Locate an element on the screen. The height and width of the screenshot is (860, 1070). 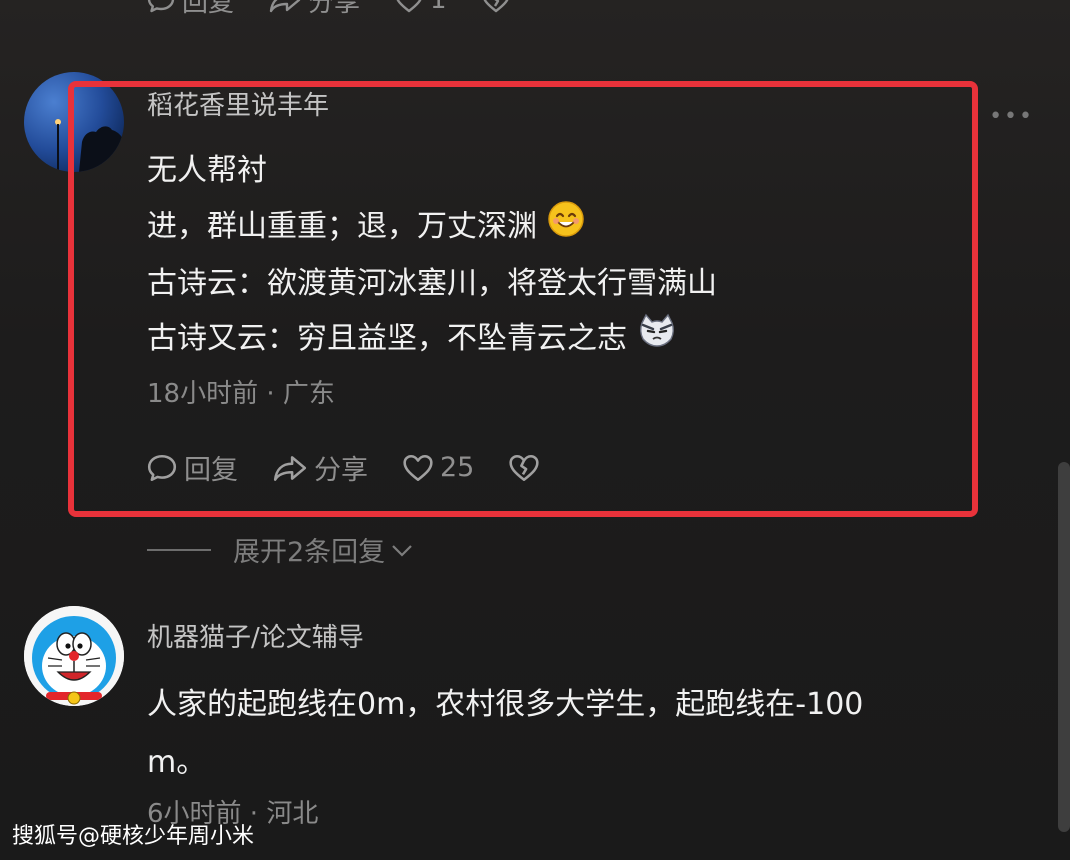
more-icon: ••• is located at coordinates (1011, 116).